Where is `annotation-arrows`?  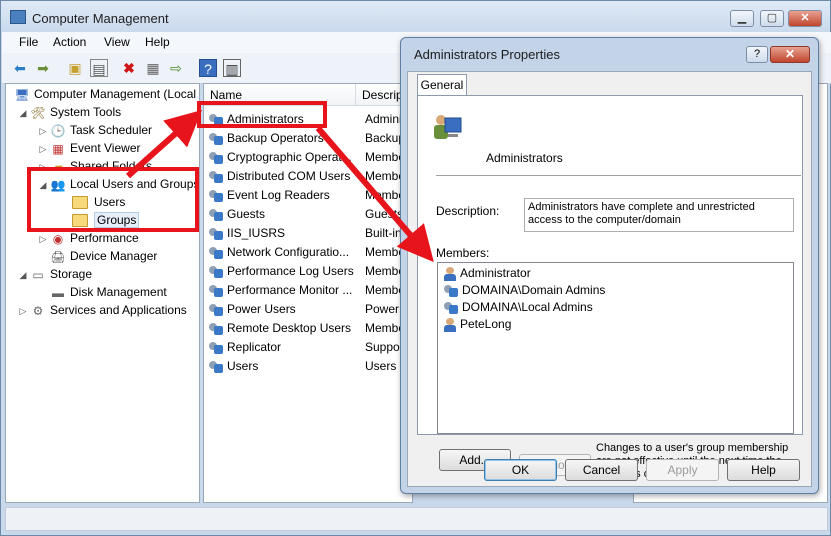 annotation-arrows is located at coordinates (280, 186).